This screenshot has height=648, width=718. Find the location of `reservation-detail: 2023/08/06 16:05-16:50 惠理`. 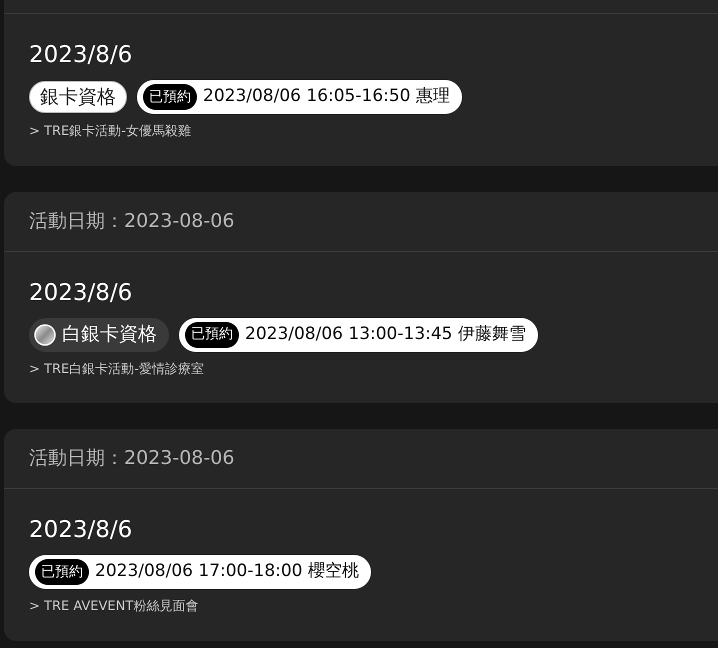

reservation-detail: 2023/08/06 16:05-16:50 惠理 is located at coordinates (326, 96).